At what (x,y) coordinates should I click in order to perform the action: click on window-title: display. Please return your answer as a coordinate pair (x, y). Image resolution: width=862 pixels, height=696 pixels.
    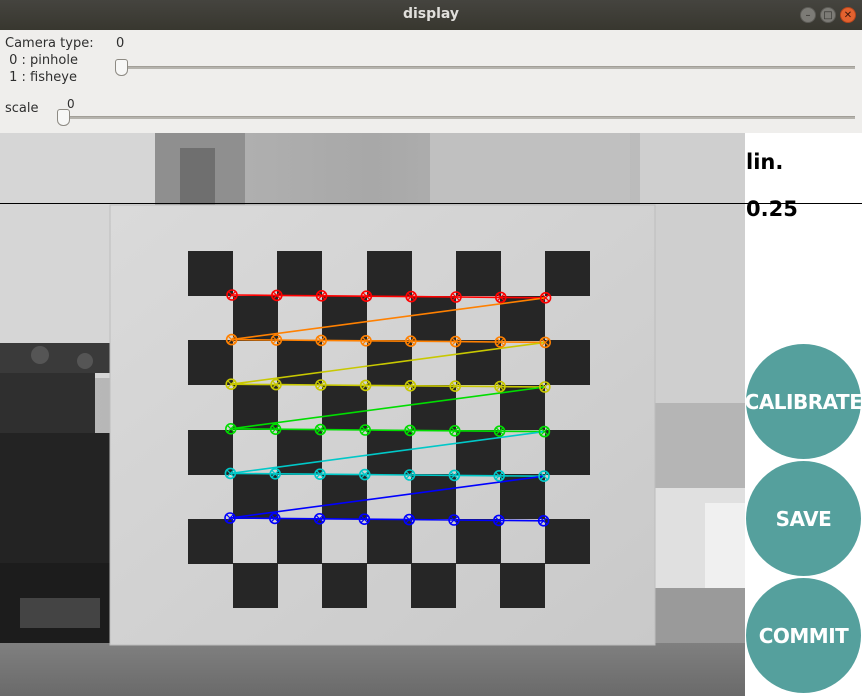
    Looking at the image, I should click on (431, 14).